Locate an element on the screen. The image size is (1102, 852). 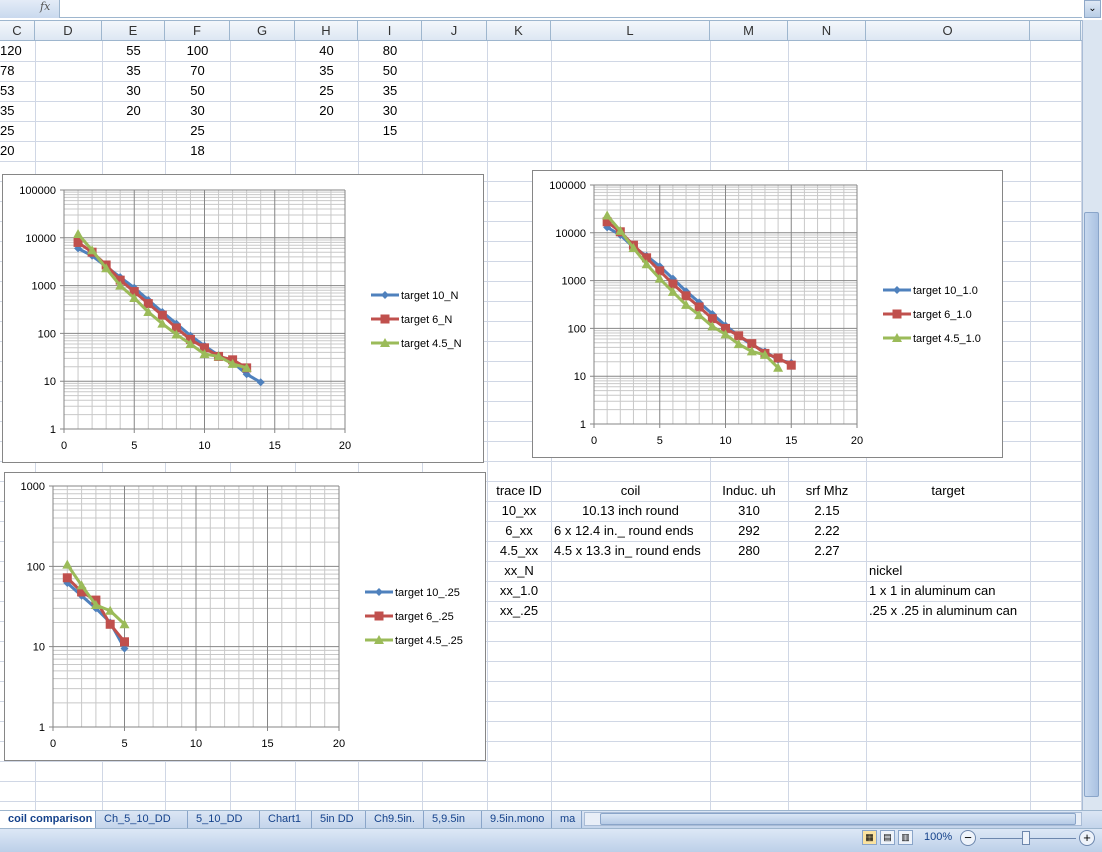
cell-F1: 100 is located at coordinates (197, 51).